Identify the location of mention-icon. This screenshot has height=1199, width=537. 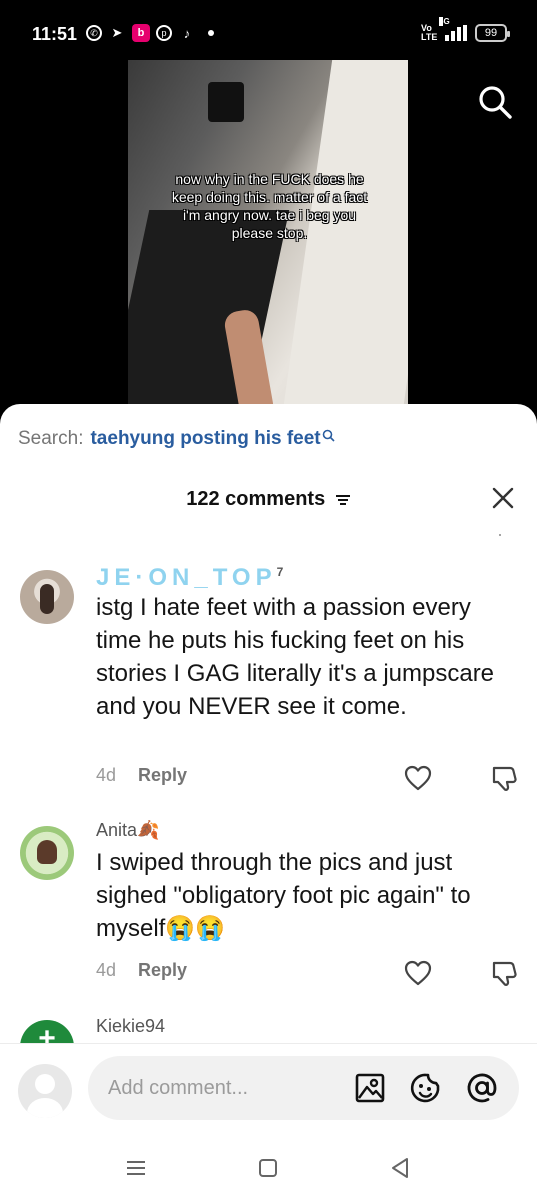
(482, 1088).